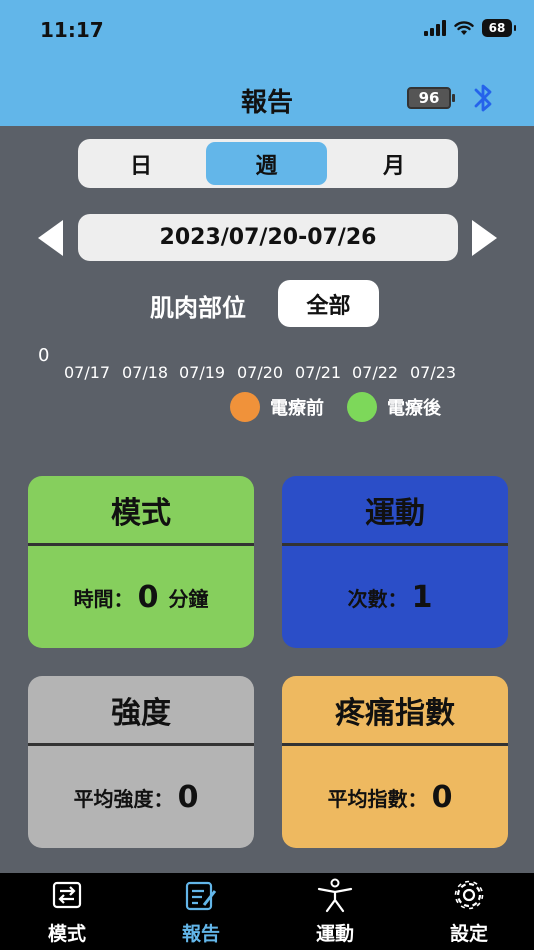  I want to click on pain-index-card-body: 平均指數： 0, so click(395, 797).